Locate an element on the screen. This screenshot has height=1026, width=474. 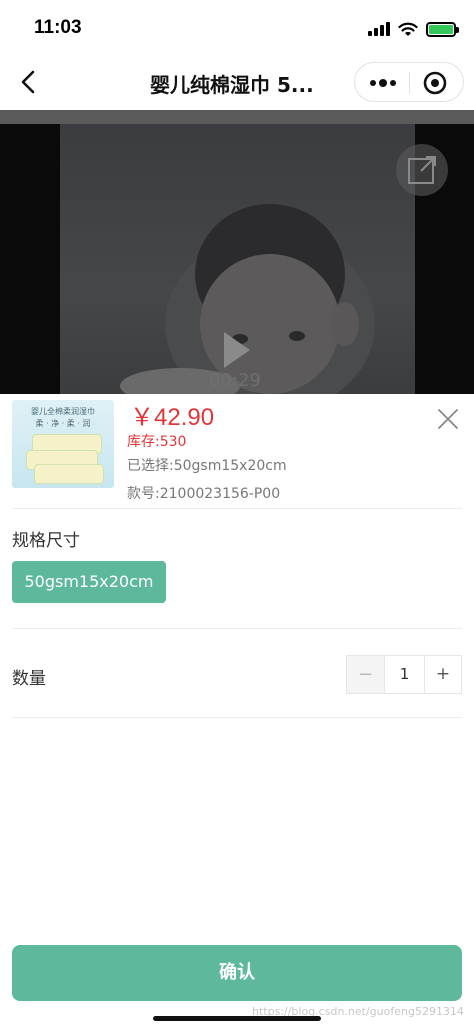
status-bar: 11:03 is located at coordinates (237, 28).